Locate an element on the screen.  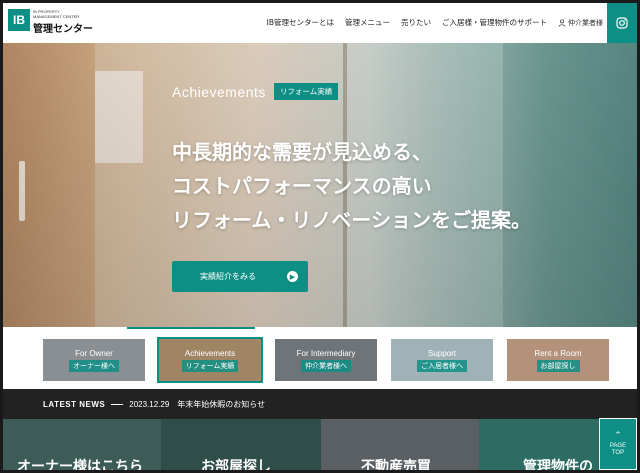
tab-support: Support ご入居者様へ is located at coordinates (442, 360).